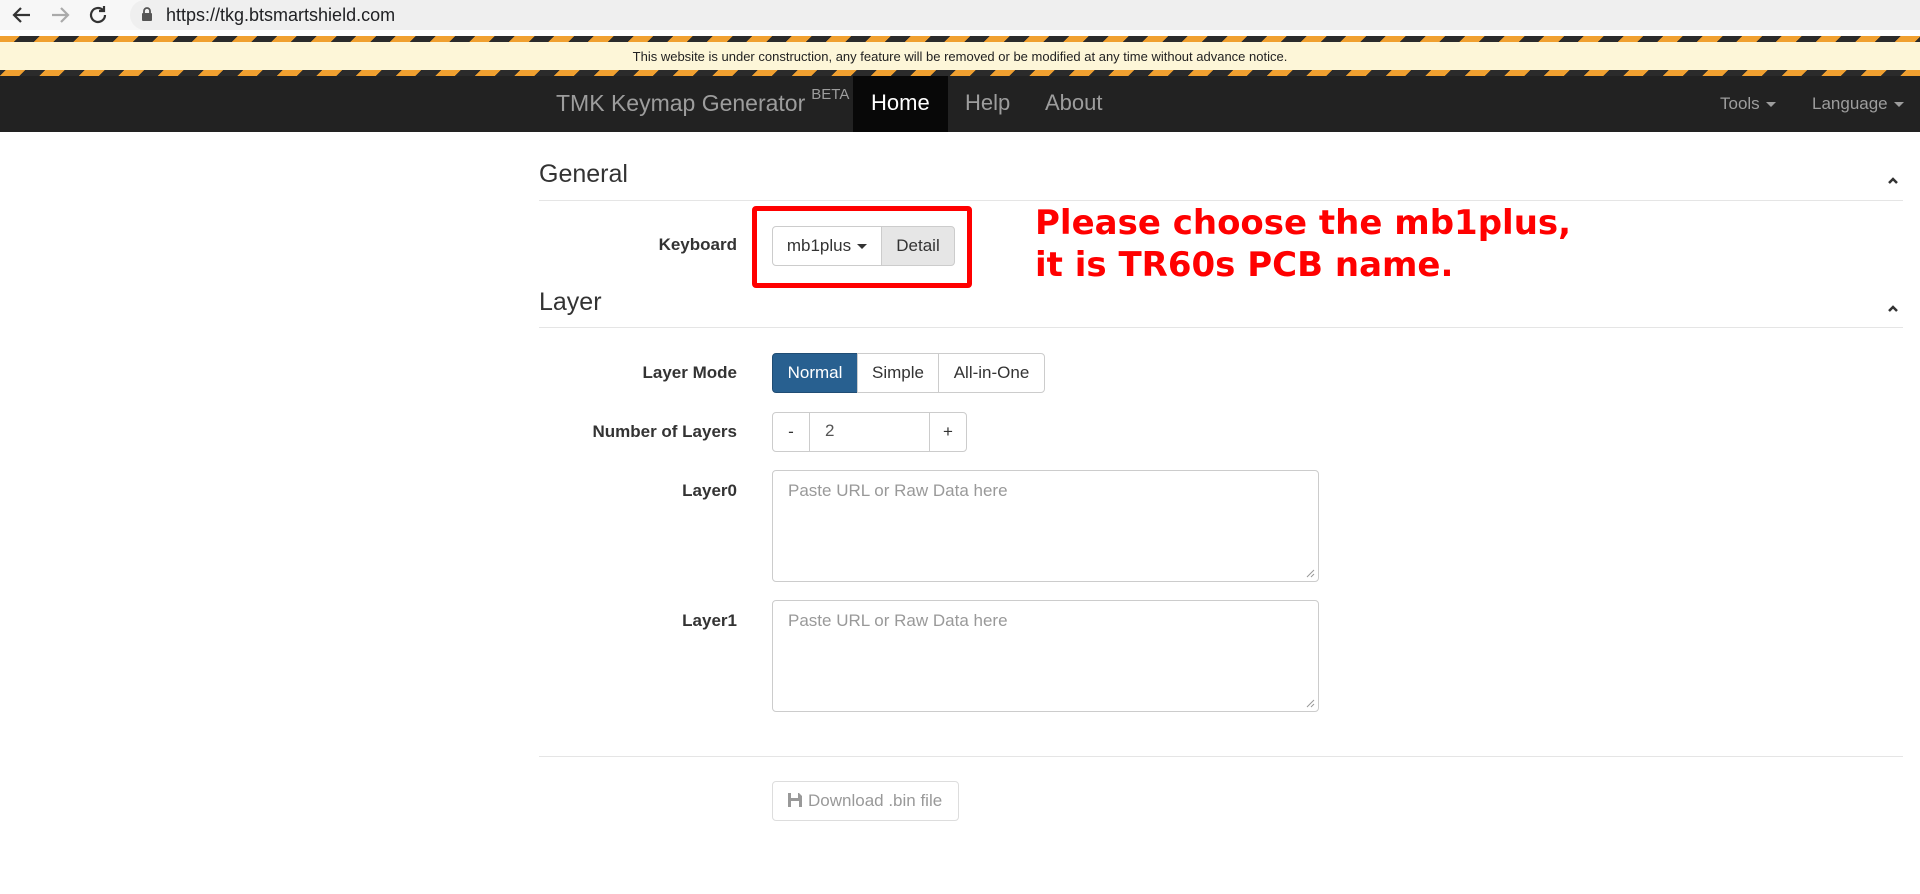 The width and height of the screenshot is (1920, 894). What do you see at coordinates (791, 432) in the screenshot?
I see `decrement-button: -` at bounding box center [791, 432].